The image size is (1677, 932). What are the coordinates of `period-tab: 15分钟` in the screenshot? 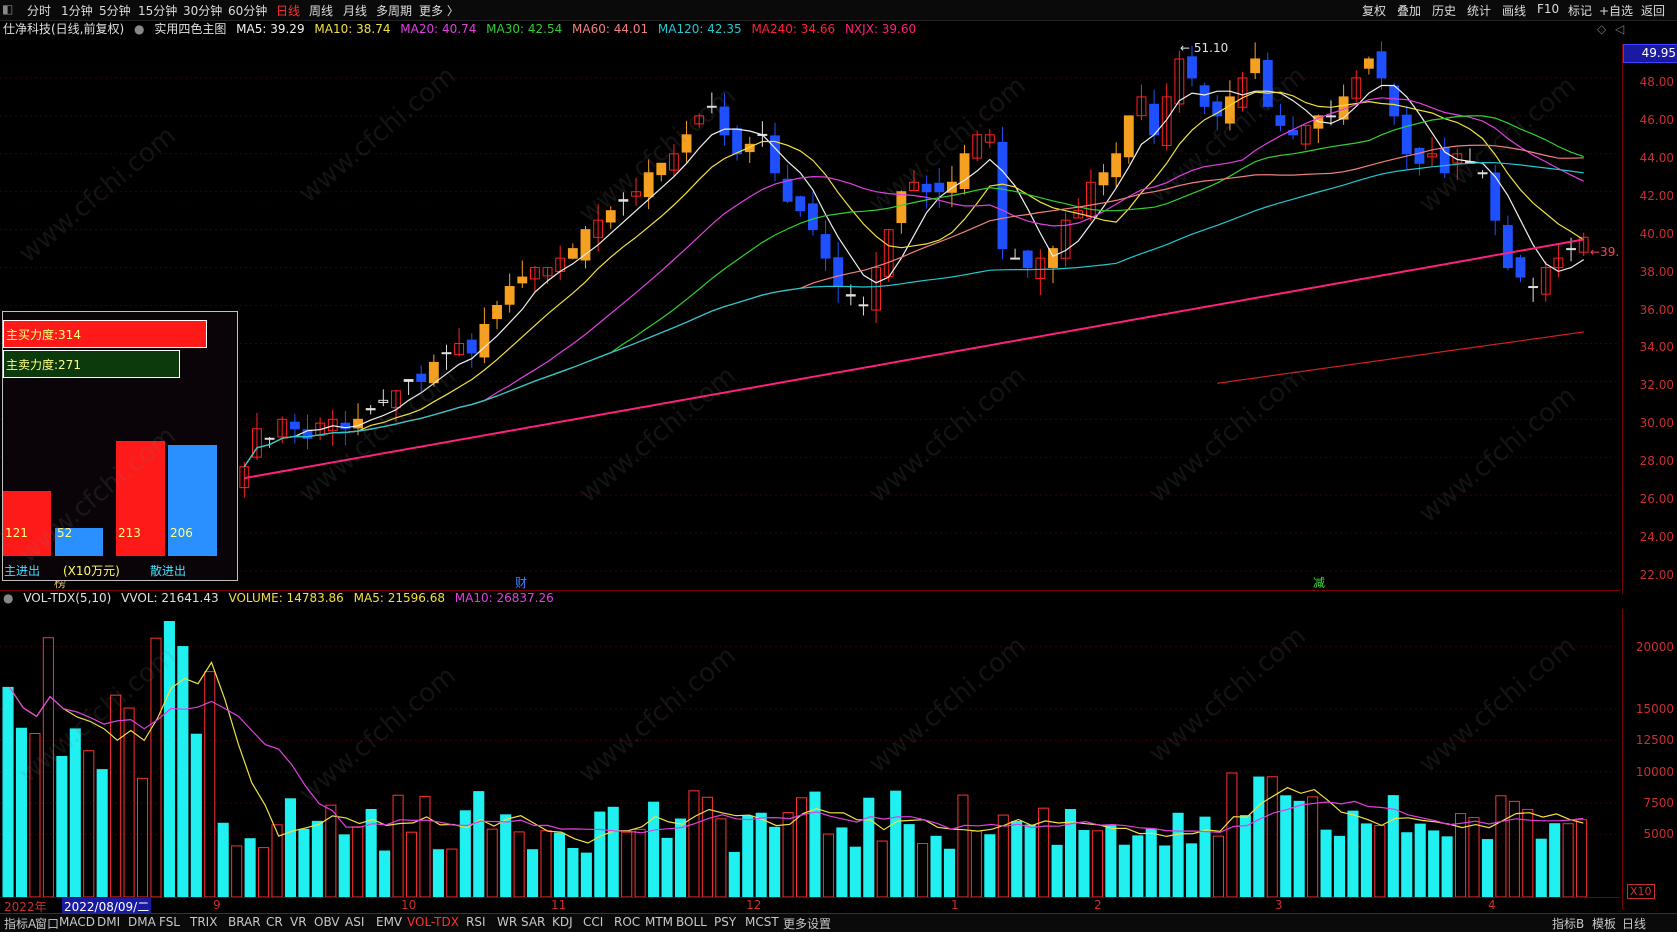 It's located at (157, 10).